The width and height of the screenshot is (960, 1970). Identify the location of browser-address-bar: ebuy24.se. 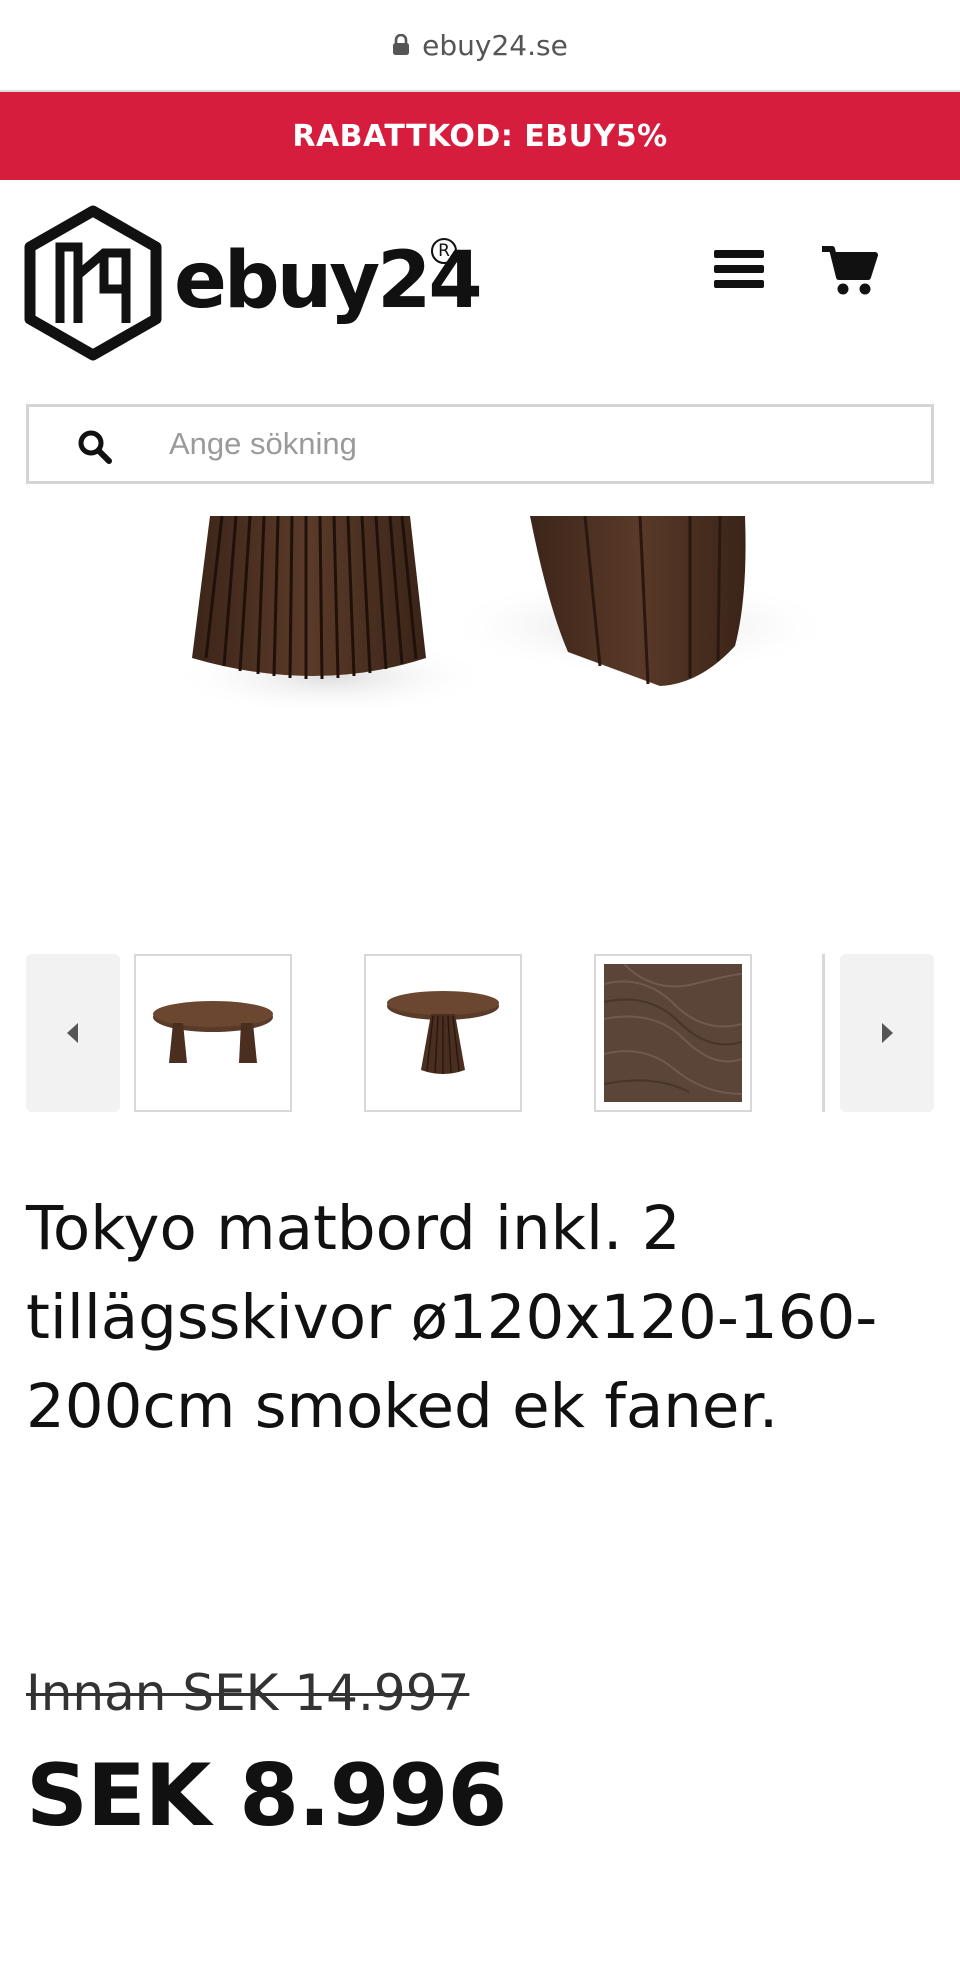
(480, 46).